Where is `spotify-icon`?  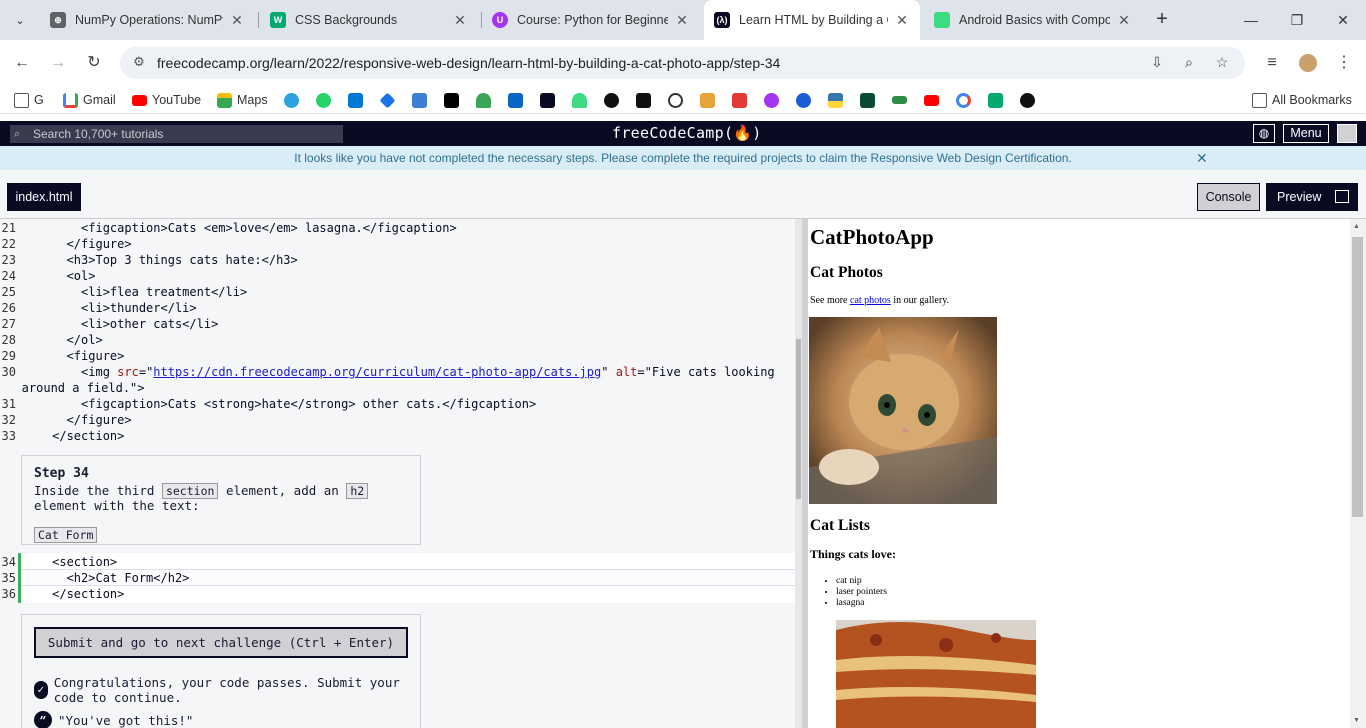
spotify-icon is located at coordinates (611, 100).